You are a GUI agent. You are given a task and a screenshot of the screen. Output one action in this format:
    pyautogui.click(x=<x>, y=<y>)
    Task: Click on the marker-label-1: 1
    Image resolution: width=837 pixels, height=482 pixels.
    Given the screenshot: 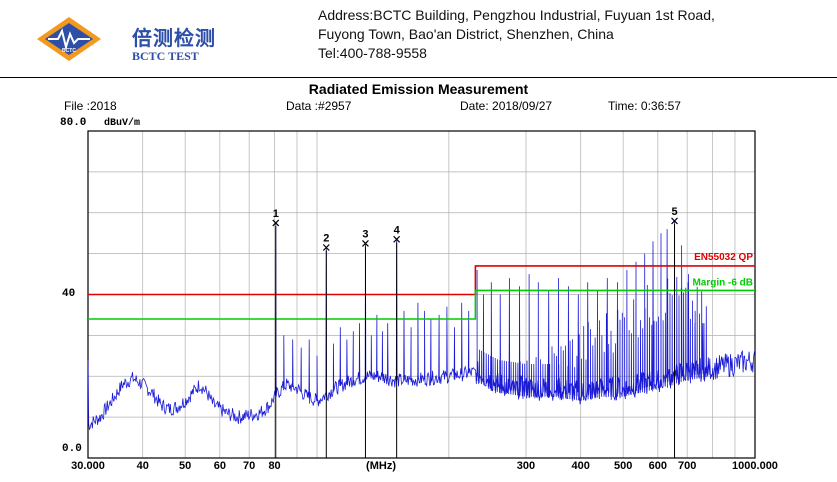 What is the action you would take?
    pyautogui.click(x=276, y=214)
    